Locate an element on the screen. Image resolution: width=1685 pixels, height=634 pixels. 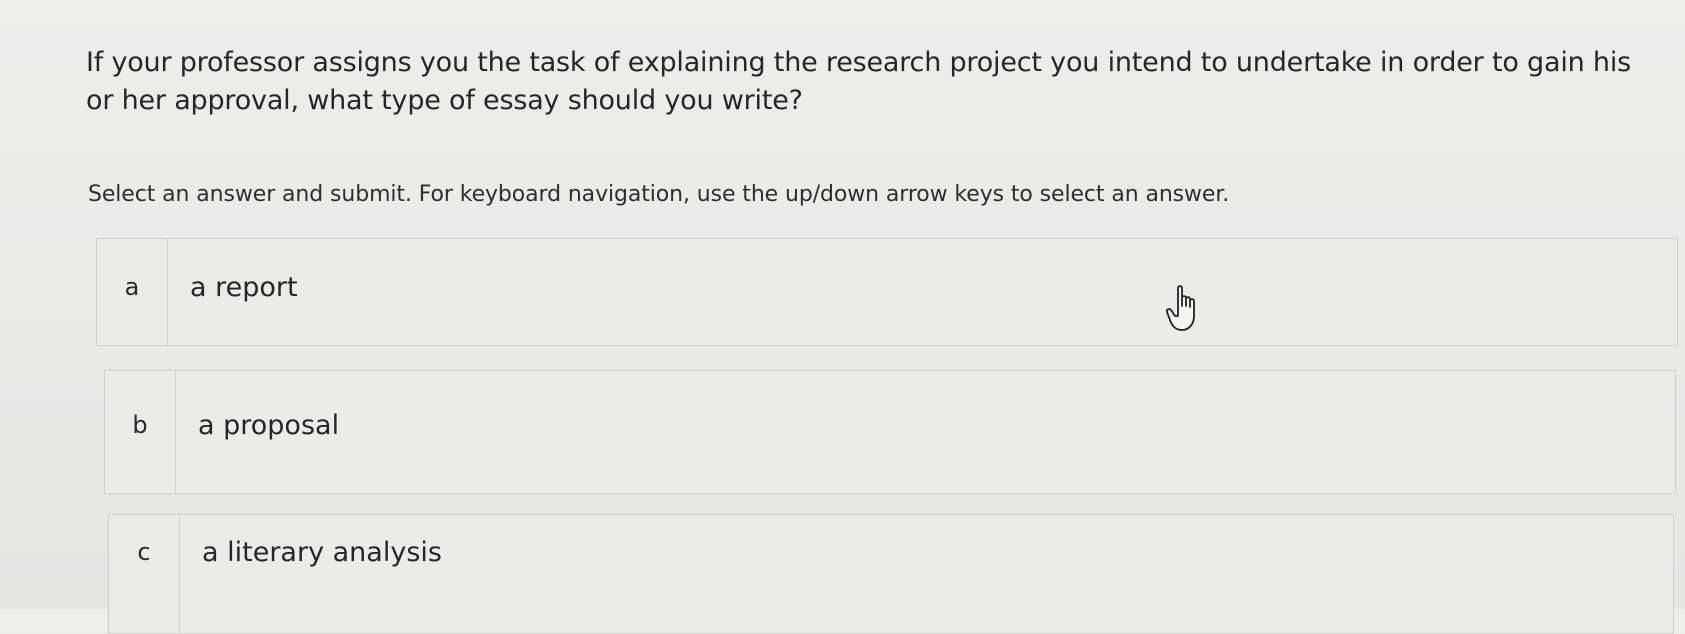
option-label: a report is located at coordinates (244, 287).